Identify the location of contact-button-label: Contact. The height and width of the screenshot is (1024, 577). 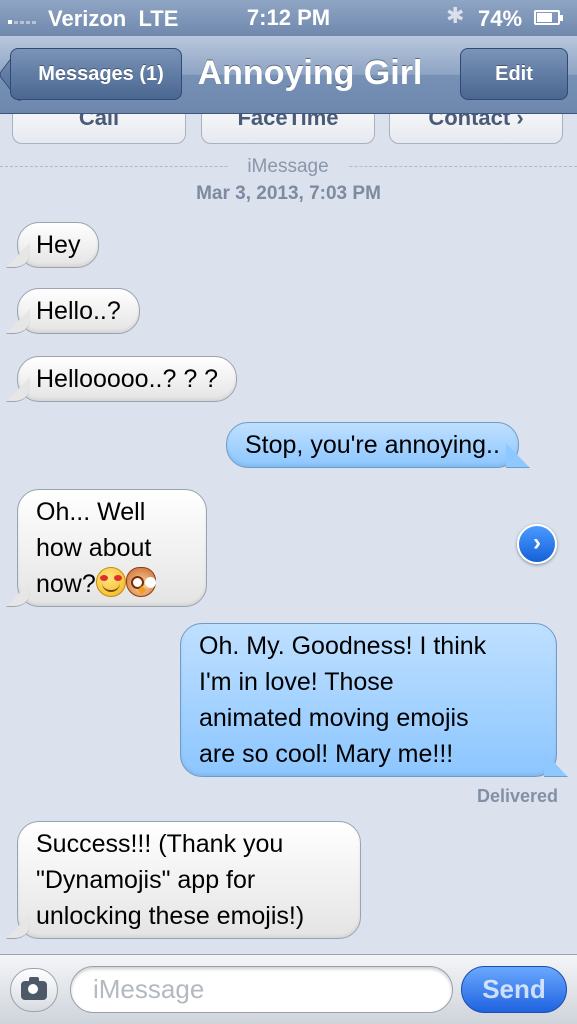
(469, 122).